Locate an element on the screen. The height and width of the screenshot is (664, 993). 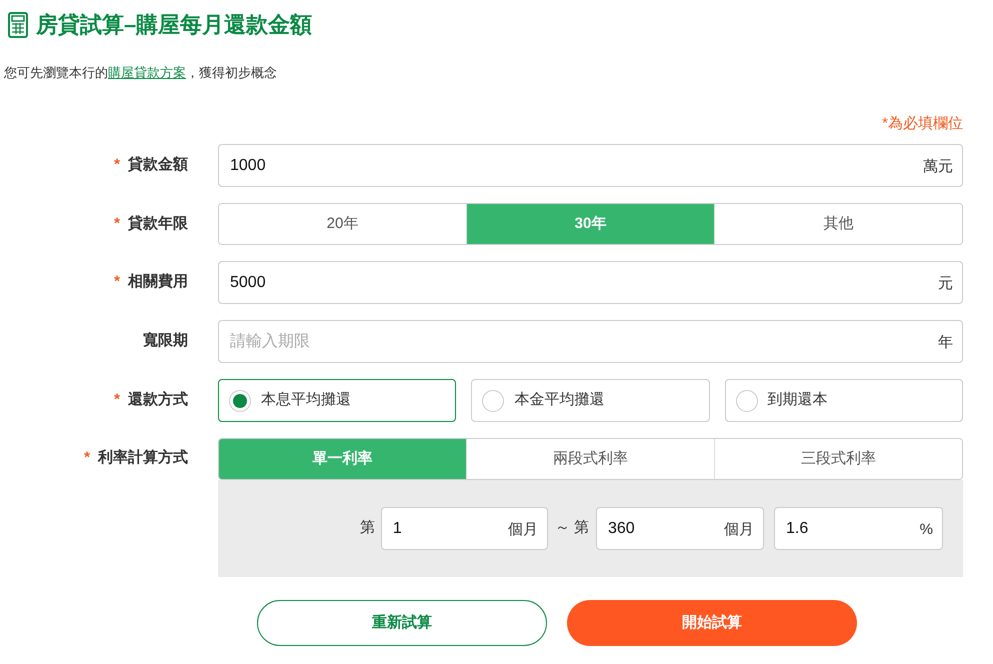
required-note: *為必填欄位 is located at coordinates (922, 124).